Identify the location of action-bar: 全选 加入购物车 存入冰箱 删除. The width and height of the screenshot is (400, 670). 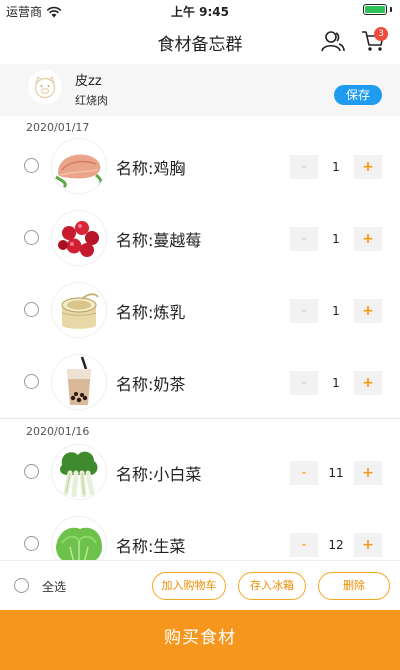
(200, 585).